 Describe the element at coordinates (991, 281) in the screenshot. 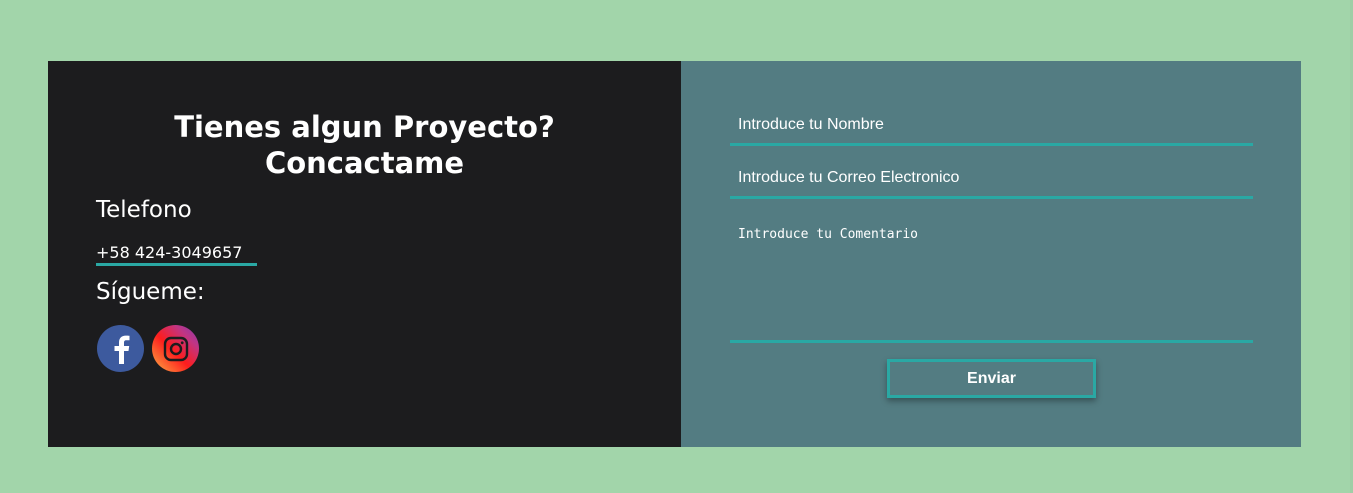

I see `comment-field` at that location.